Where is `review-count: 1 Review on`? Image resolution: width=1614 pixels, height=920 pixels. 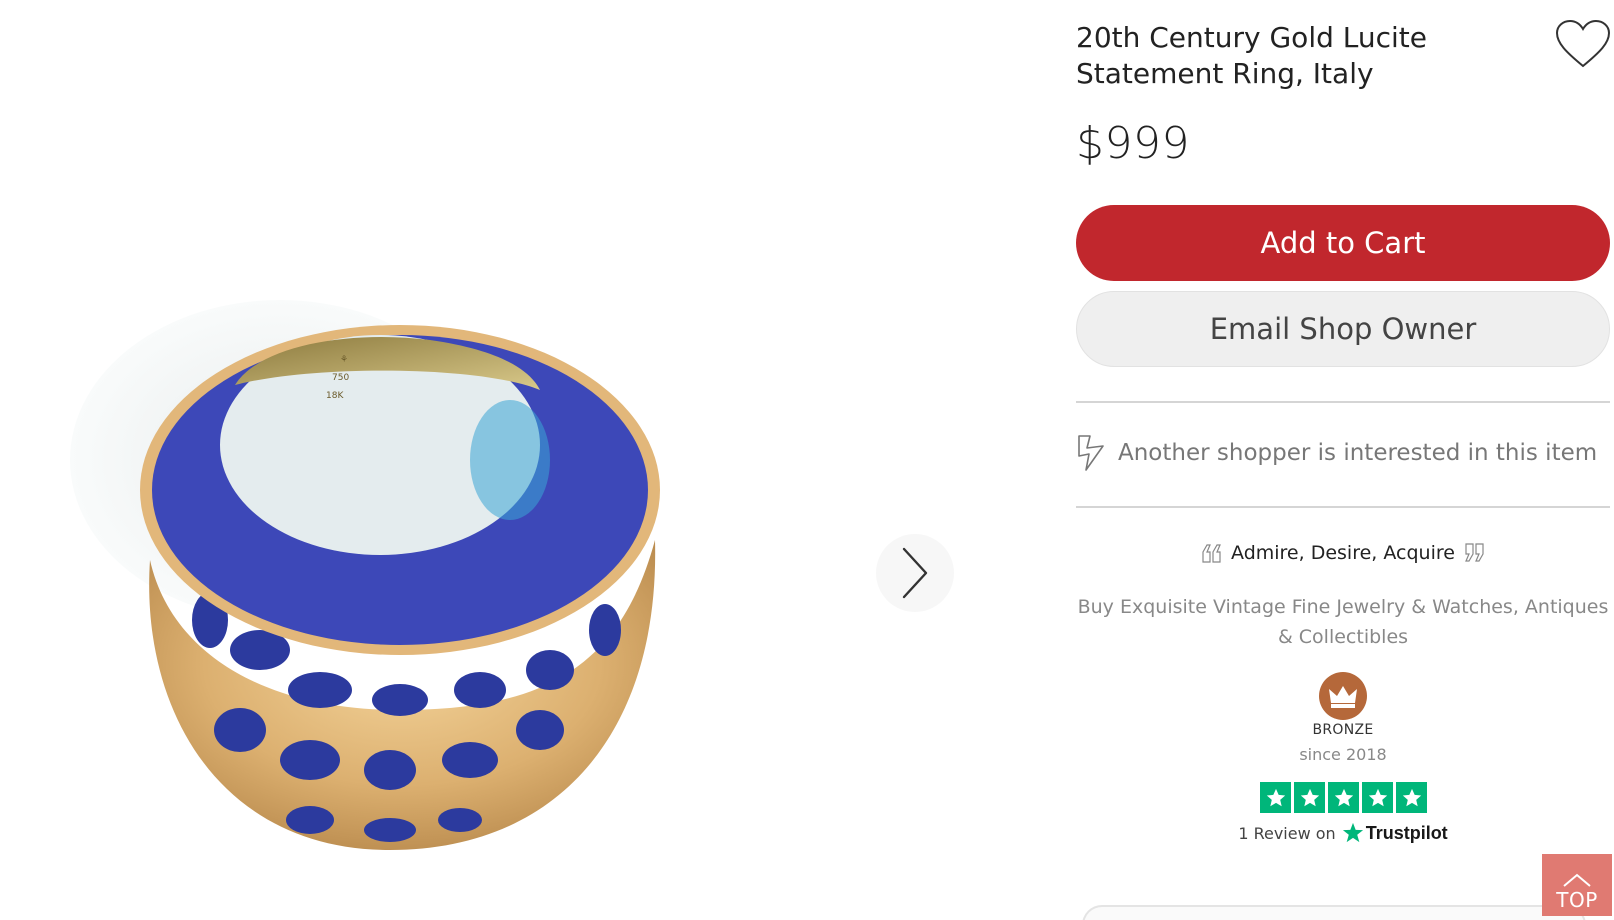
review-count: 1 Review on is located at coordinates (1287, 833).